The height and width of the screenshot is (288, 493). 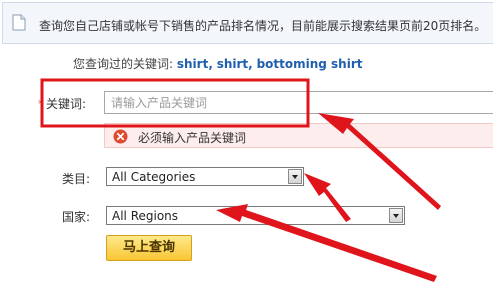 I want to click on region-label: 国家:, so click(x=76, y=217).